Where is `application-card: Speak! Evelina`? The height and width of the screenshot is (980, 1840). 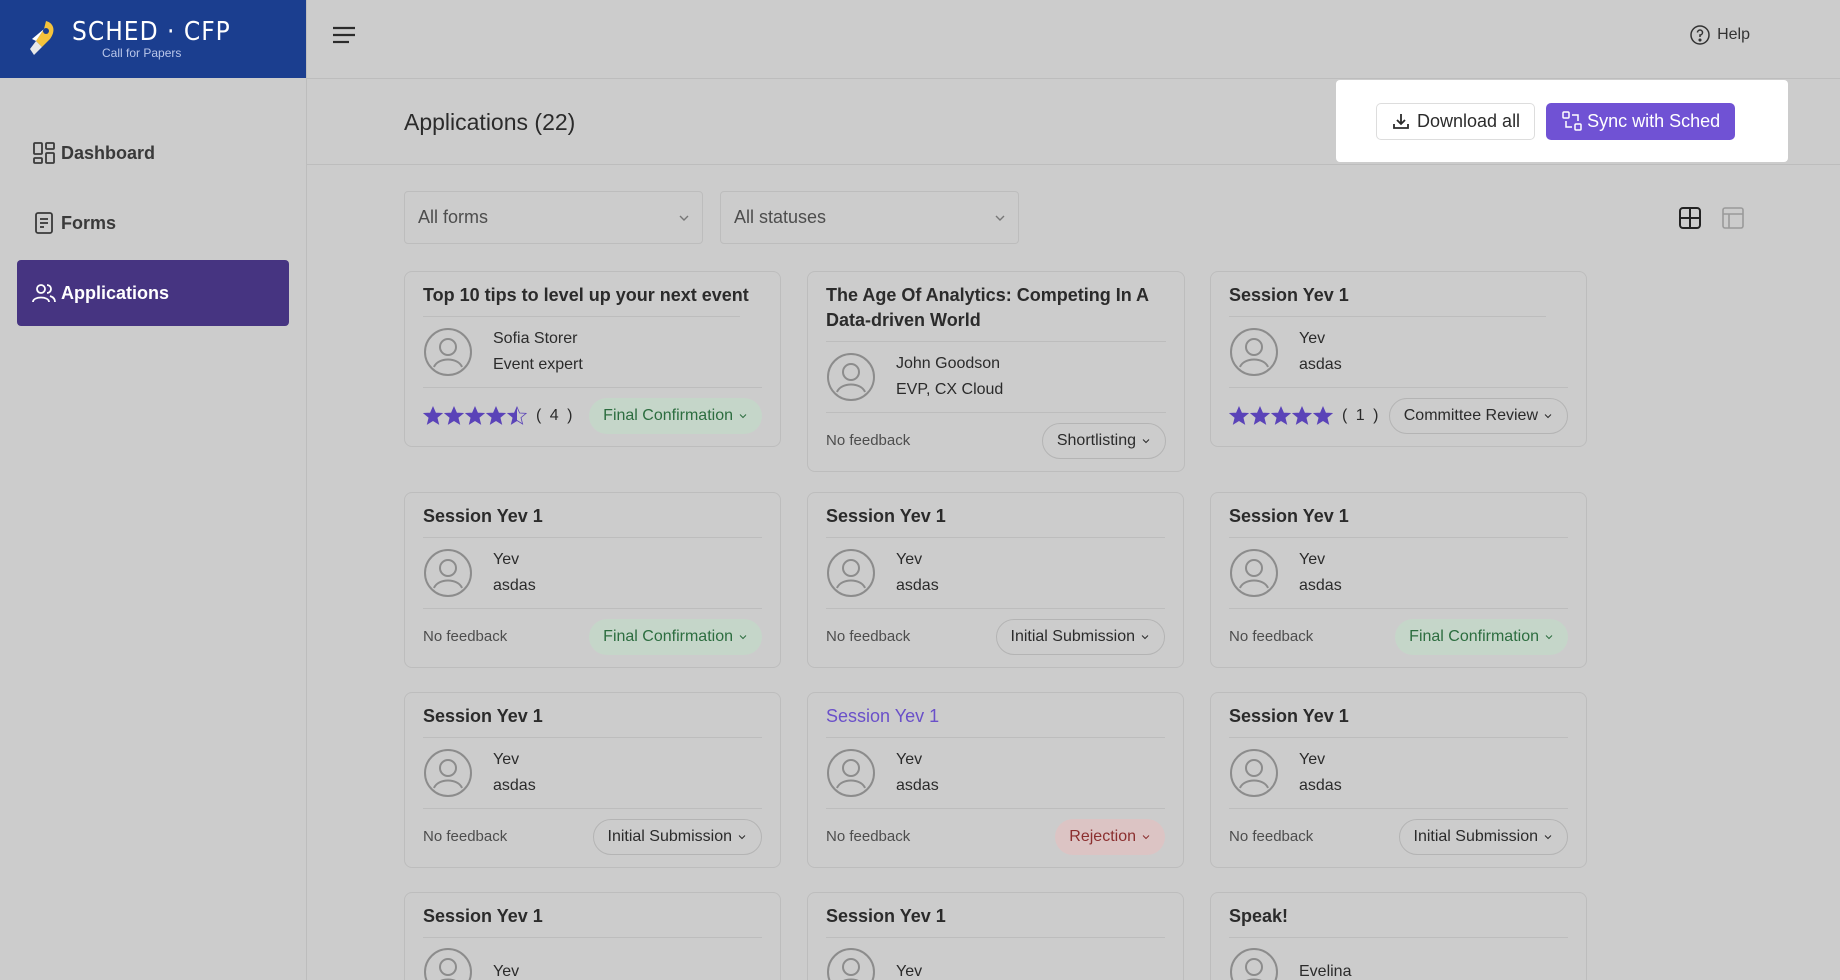 application-card: Speak! Evelina is located at coordinates (1398, 936).